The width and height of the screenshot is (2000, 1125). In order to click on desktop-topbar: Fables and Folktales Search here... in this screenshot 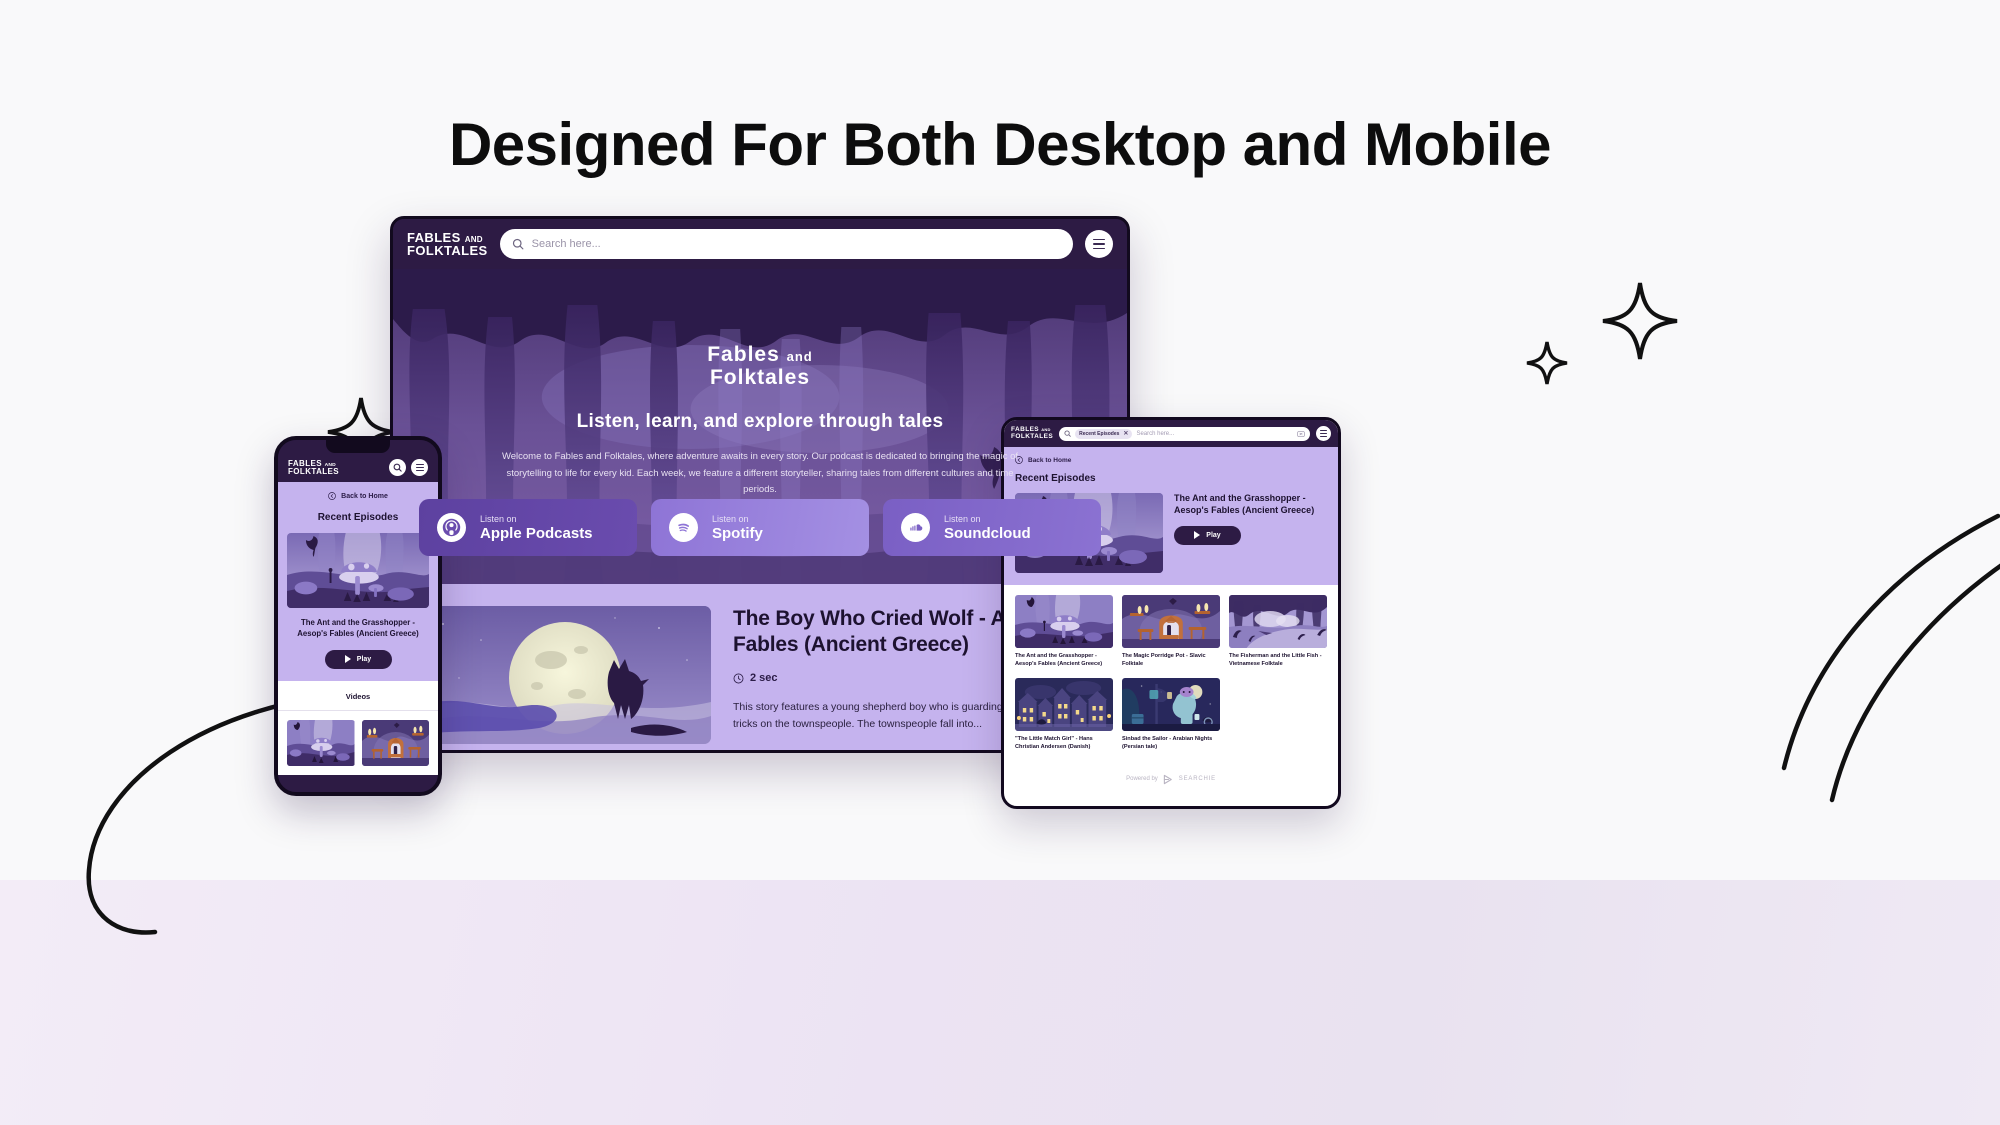, I will do `click(760, 244)`.